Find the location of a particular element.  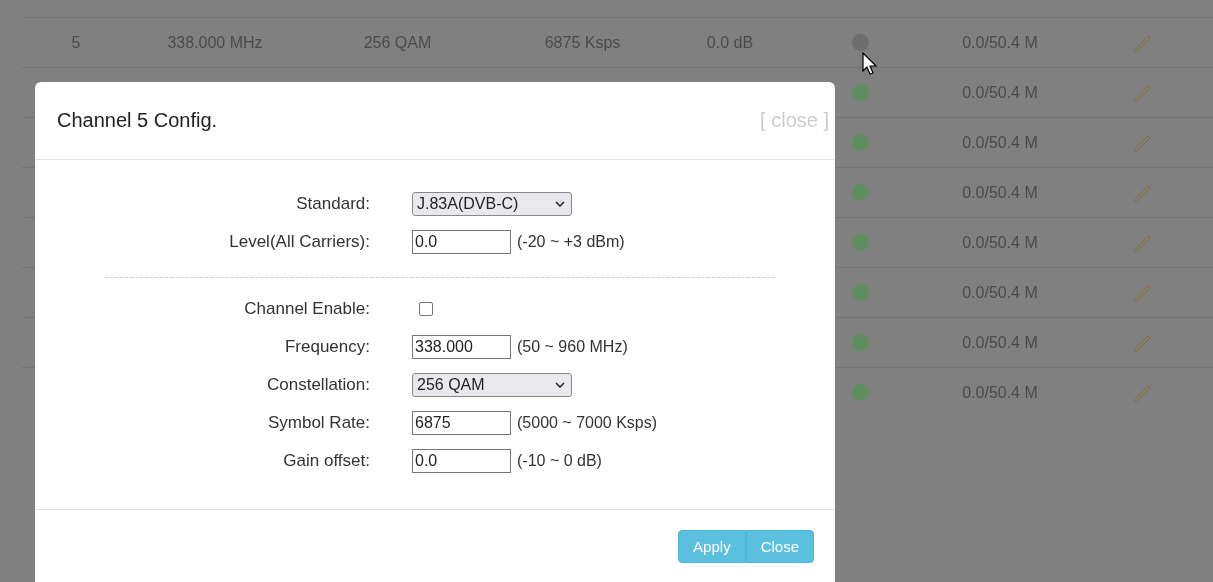

dialog-title: Channel 5 Config. is located at coordinates (137, 120).